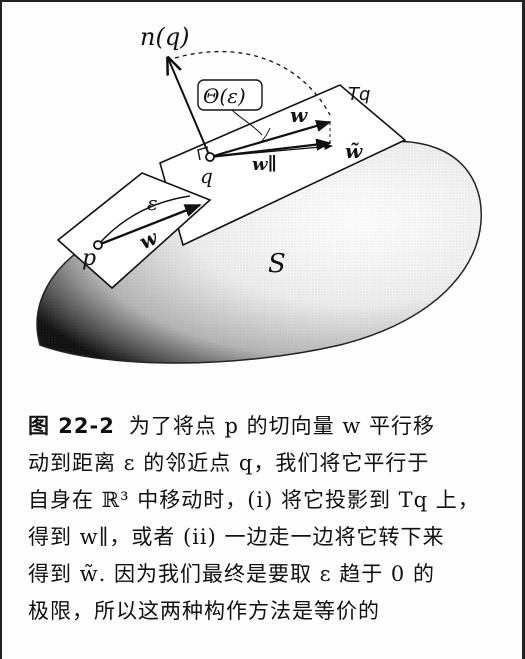  Describe the element at coordinates (231, 426) in the screenshot. I see `caption-line-1: 图 22-2 为了将点 p 的切向量 w 平行移` at that location.